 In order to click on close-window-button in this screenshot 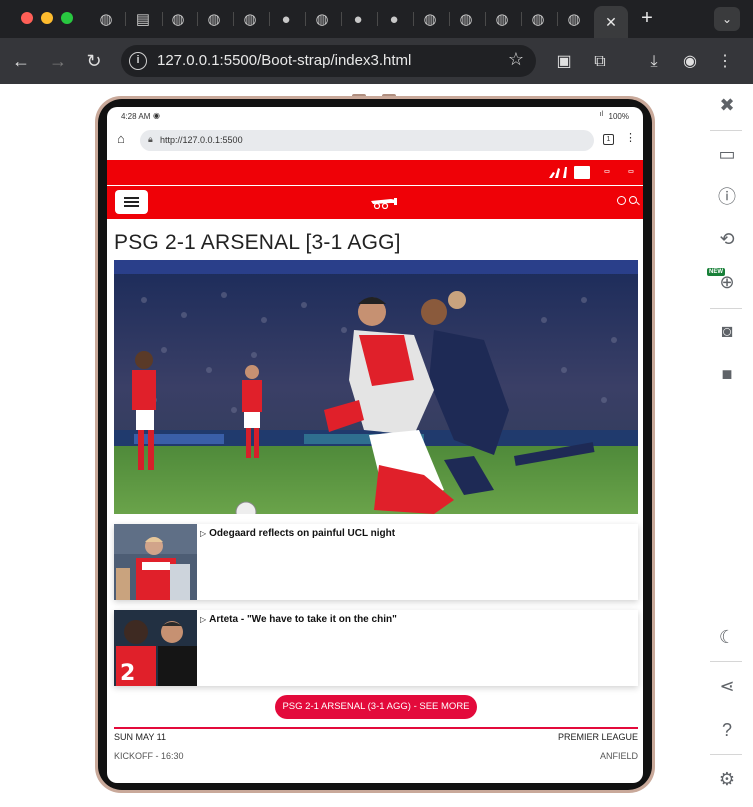, I will do `click(27, 18)`.